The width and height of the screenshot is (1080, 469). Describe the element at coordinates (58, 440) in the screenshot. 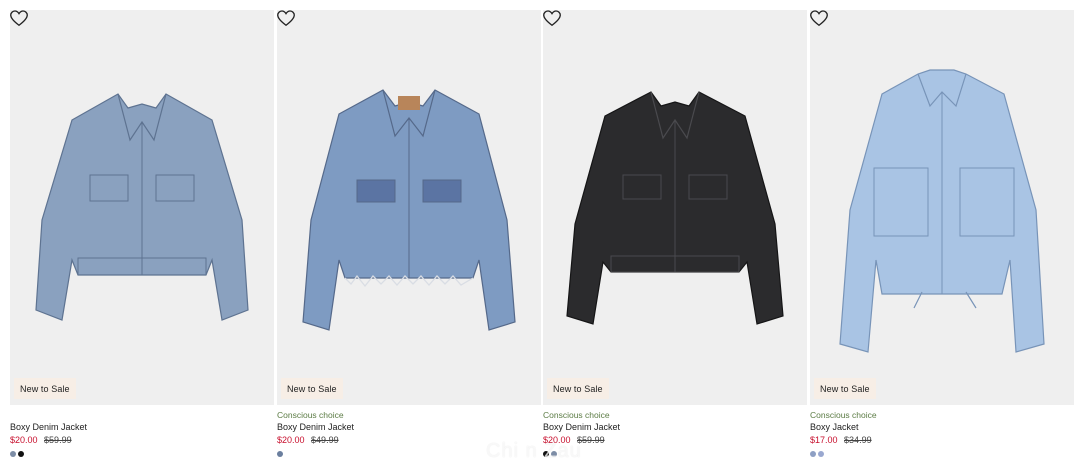

I see `original-price: $59.99` at that location.